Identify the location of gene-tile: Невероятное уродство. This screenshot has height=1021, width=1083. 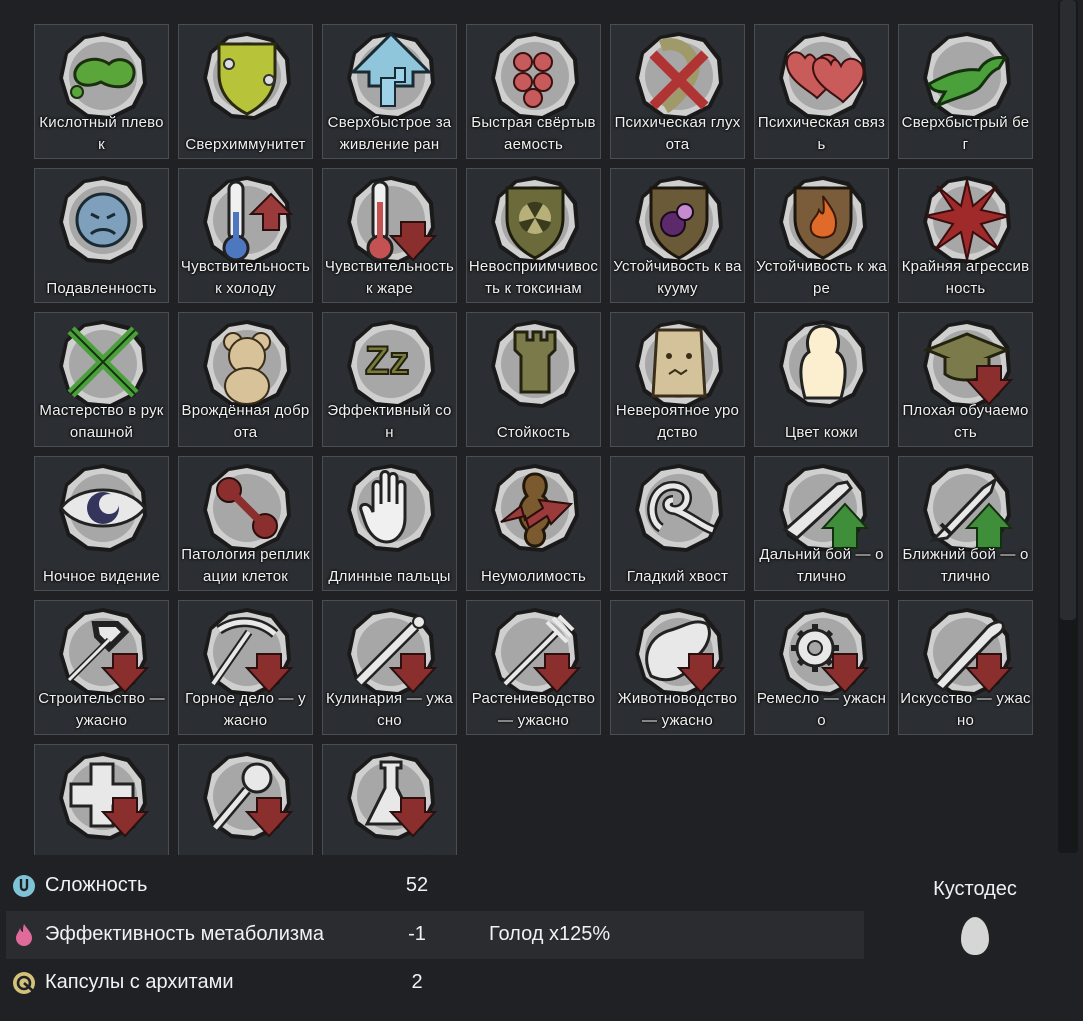
(677, 379).